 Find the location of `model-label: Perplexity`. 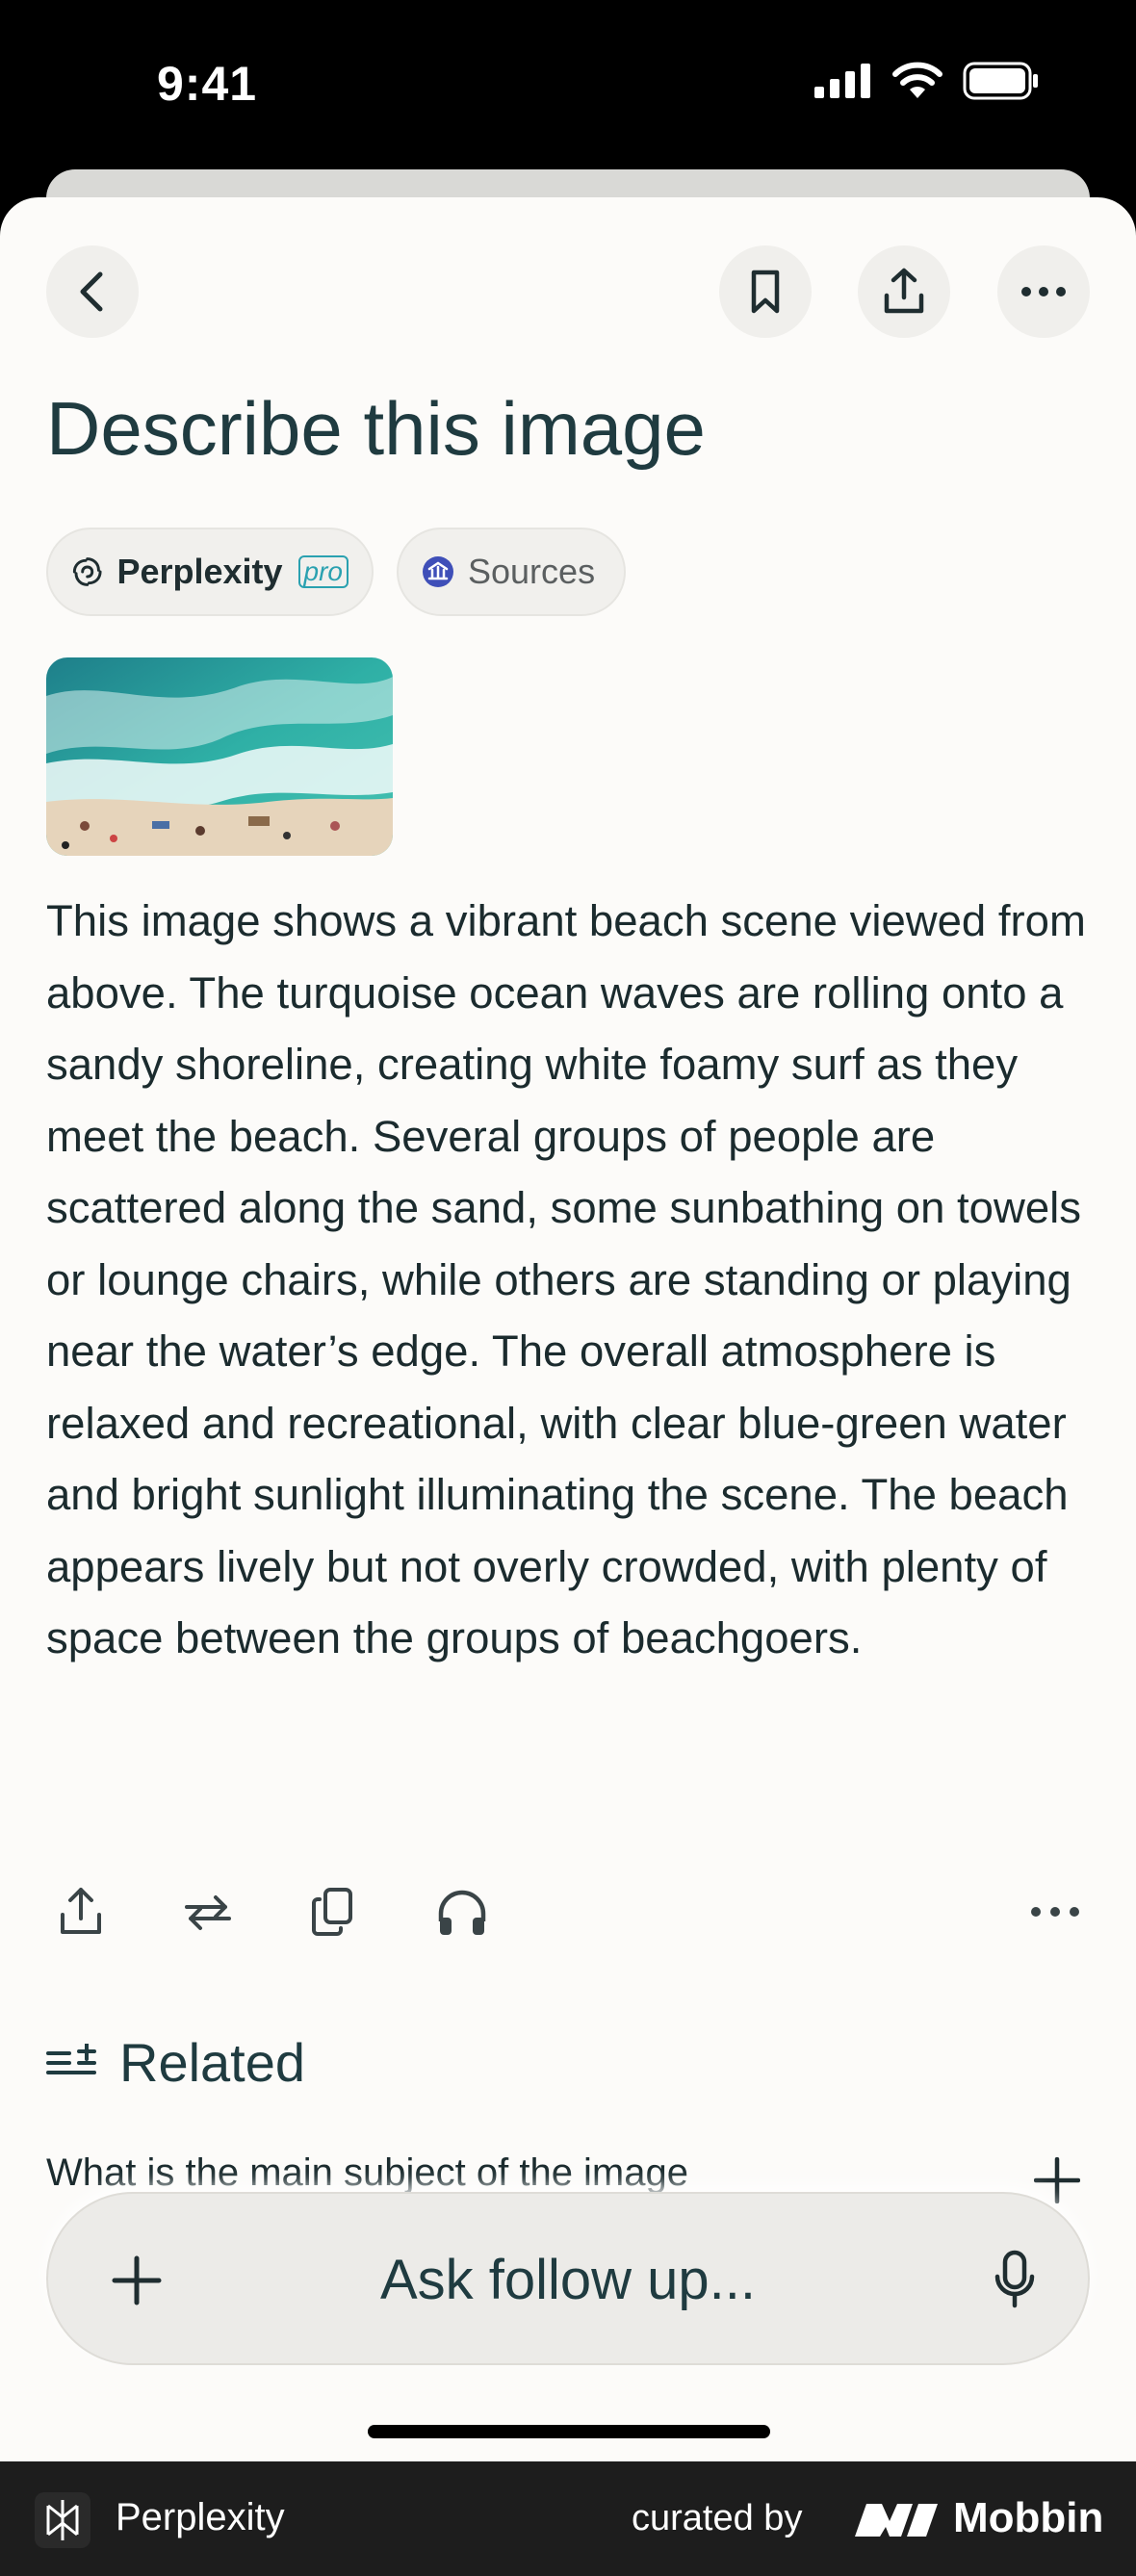

model-label: Perplexity is located at coordinates (200, 571).